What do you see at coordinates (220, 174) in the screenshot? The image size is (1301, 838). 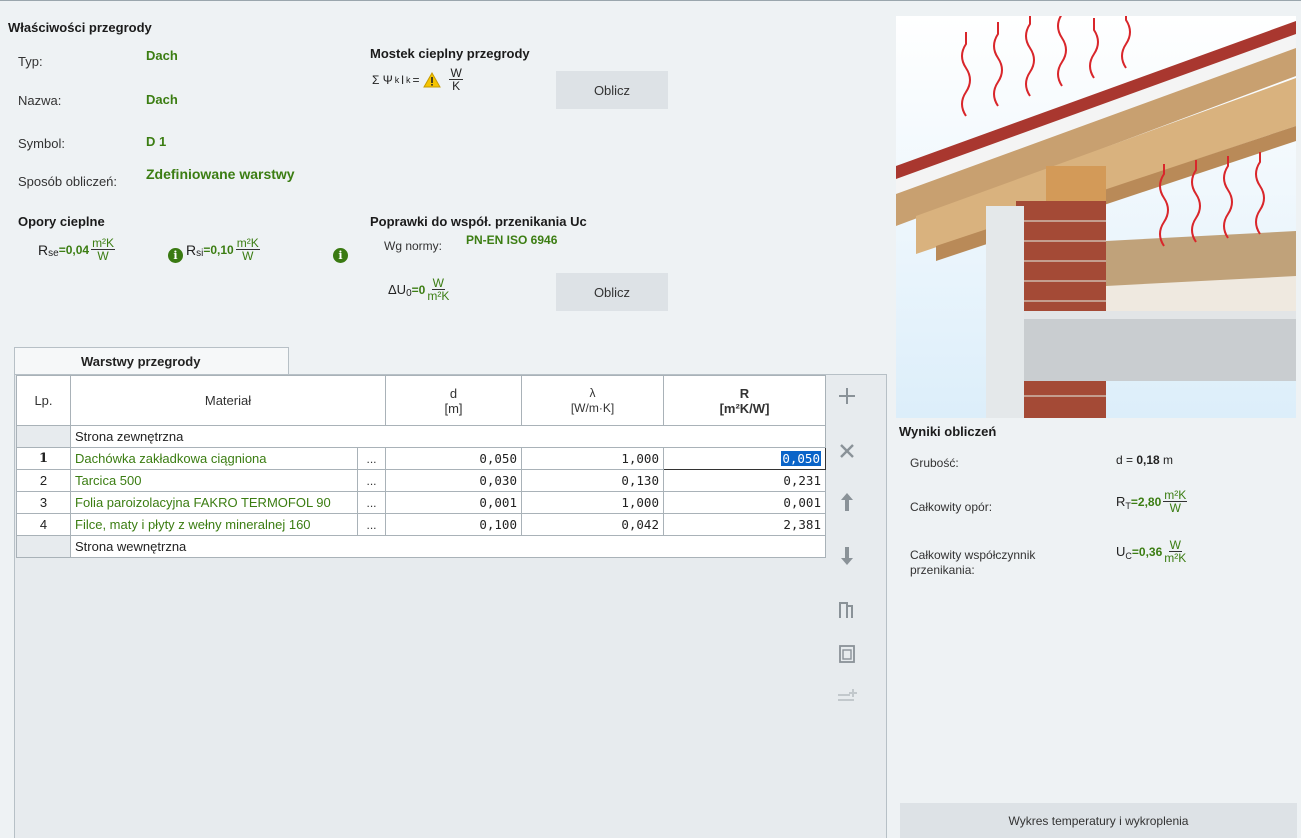 I see `method-value: Zdefiniowane warstwy` at bounding box center [220, 174].